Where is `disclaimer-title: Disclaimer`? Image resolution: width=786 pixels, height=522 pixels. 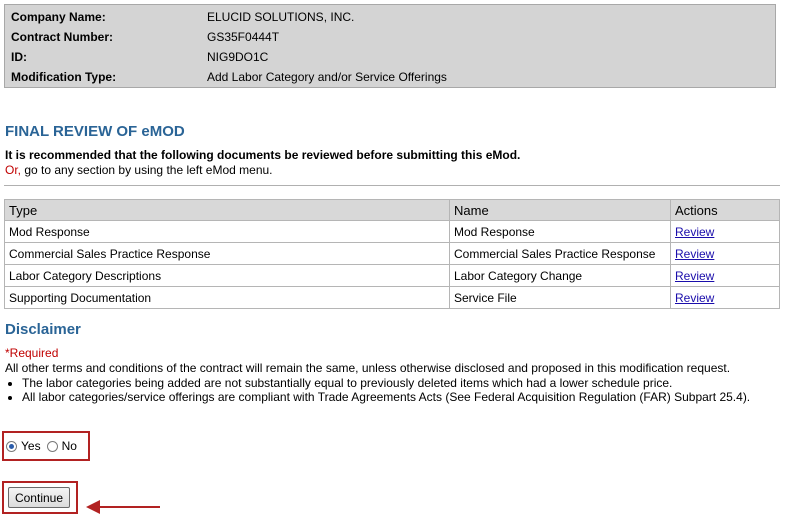
disclaimer-title: Disclaimer is located at coordinates (43, 329).